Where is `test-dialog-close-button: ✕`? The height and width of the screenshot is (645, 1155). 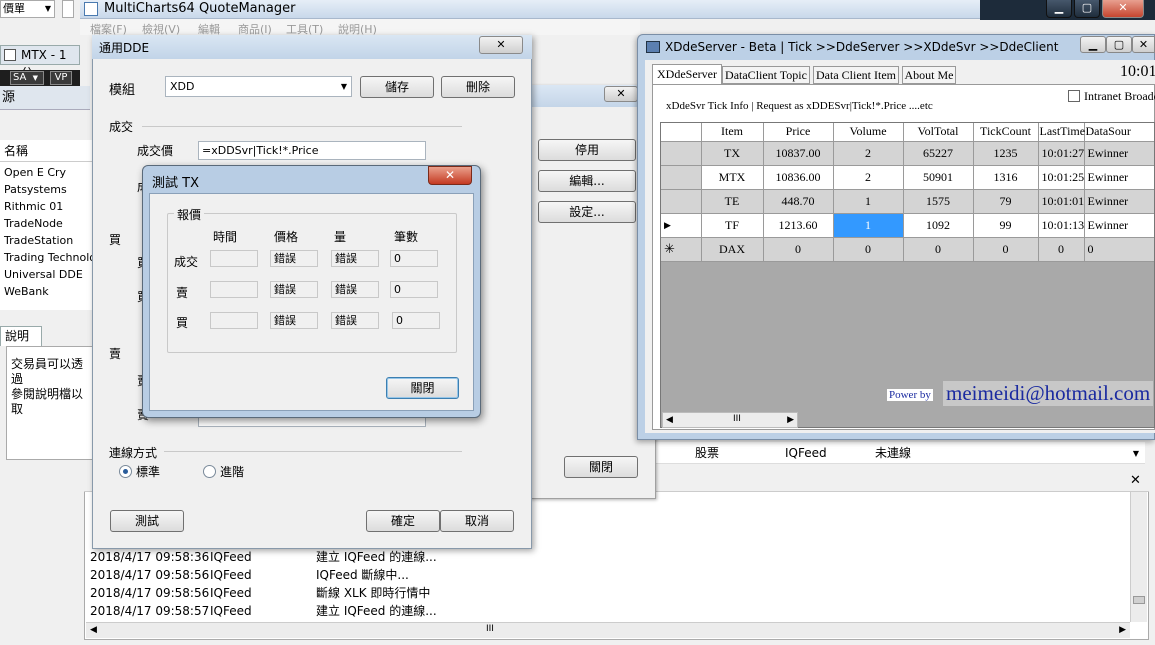
test-dialog-close-button: ✕ is located at coordinates (450, 175).